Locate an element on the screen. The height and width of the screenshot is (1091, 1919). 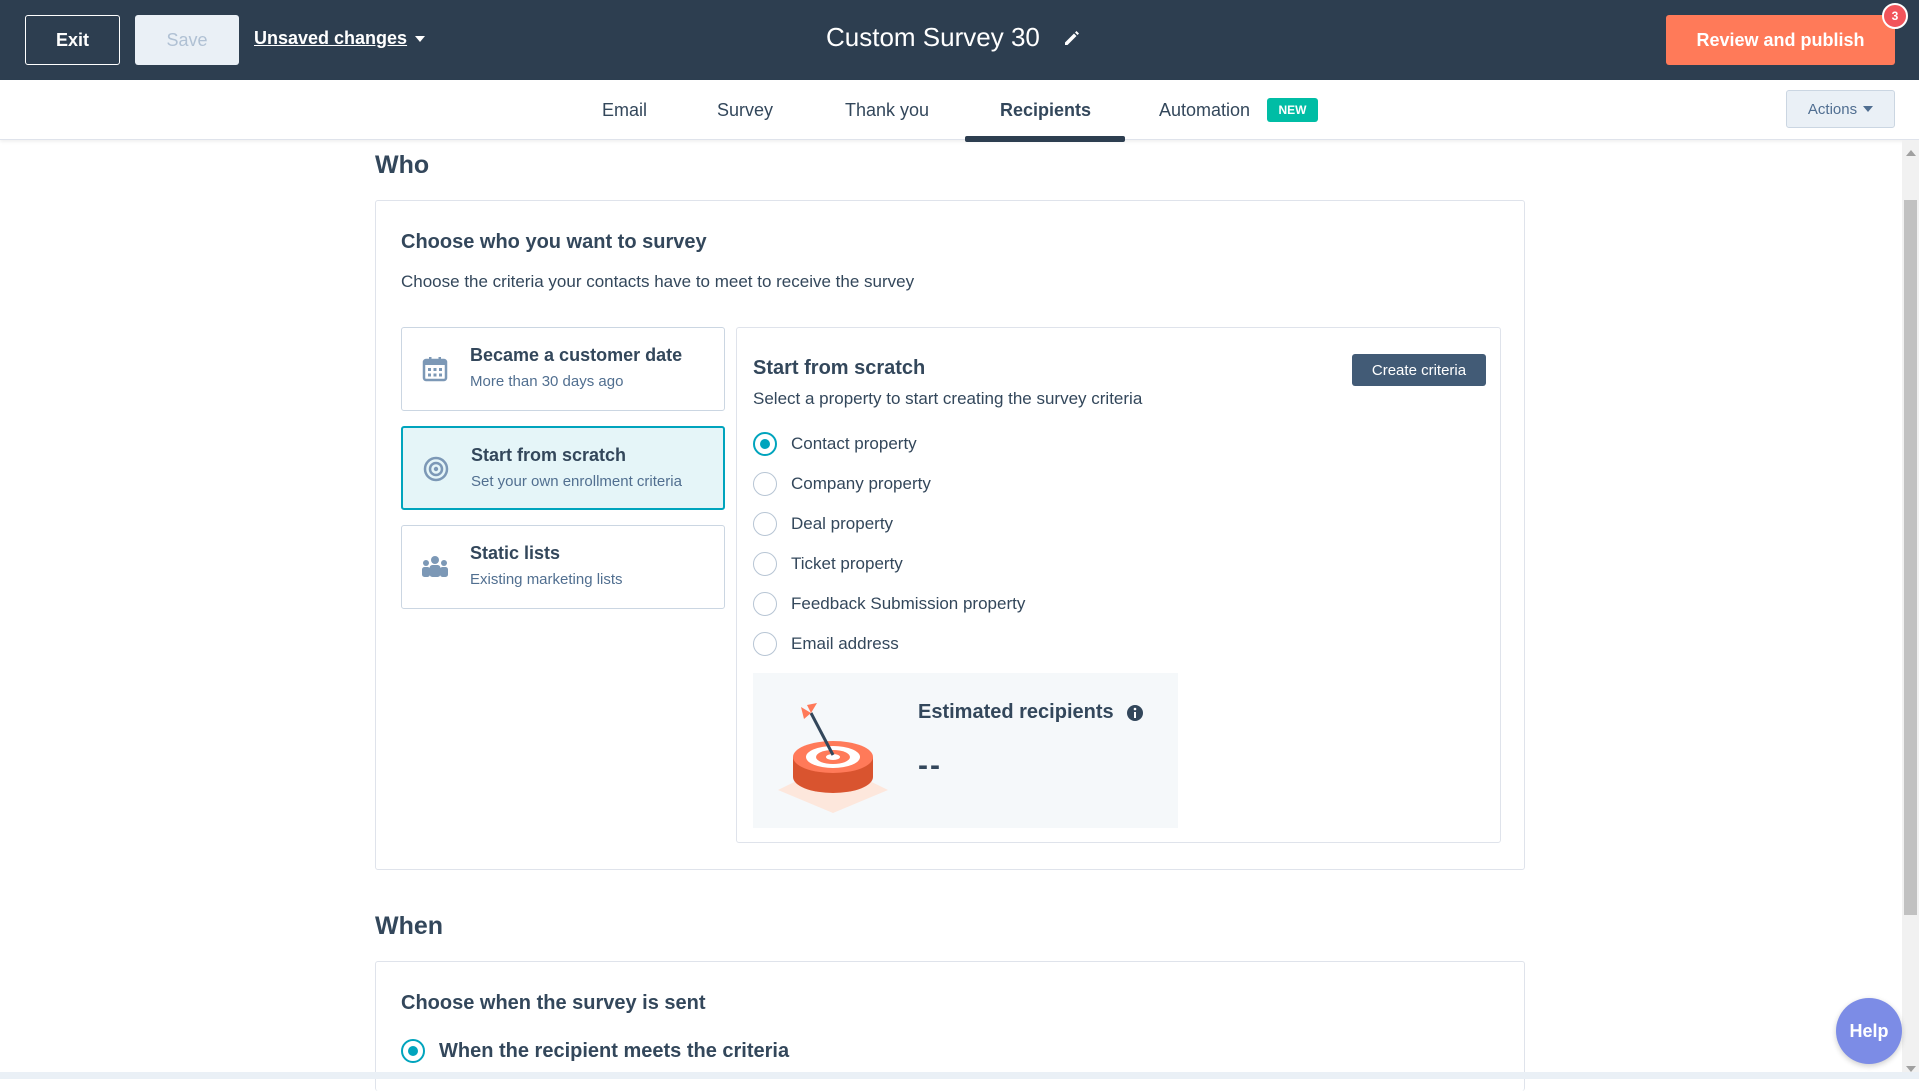
scrollbar-thumb is located at coordinates (1910, 557).